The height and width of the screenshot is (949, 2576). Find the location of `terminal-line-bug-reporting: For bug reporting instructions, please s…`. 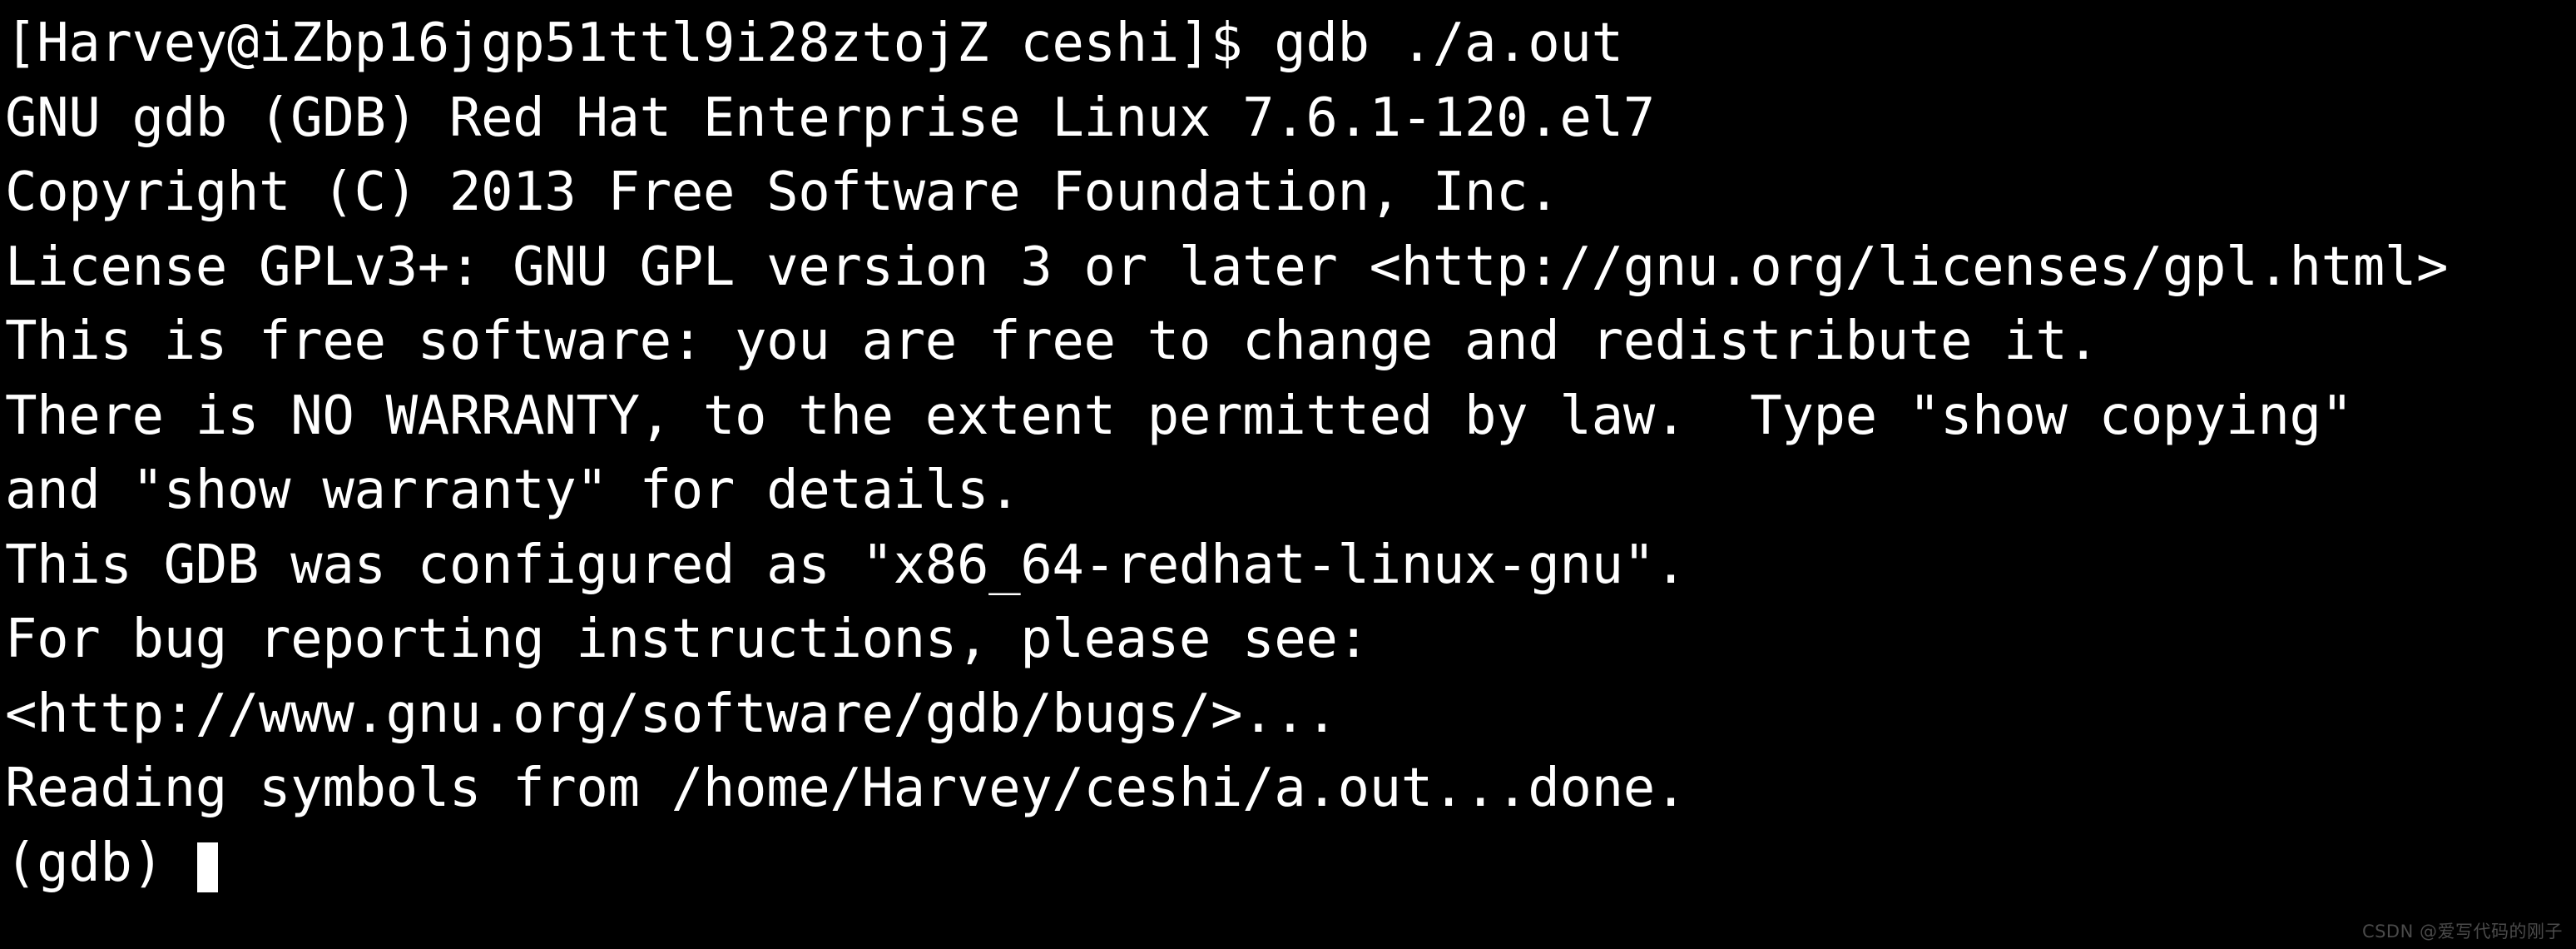

terminal-line-bug-reporting: For bug reporting instructions, please s… is located at coordinates (687, 639).